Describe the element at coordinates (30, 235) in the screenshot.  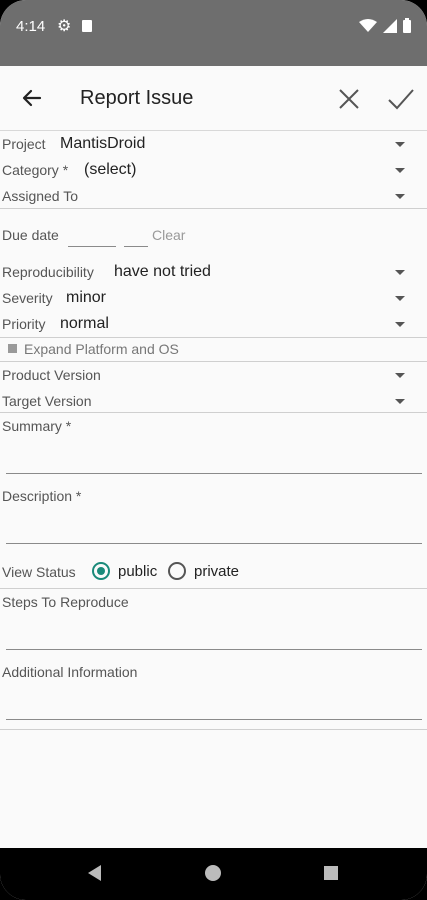
I see `due-date-label: Due date` at that location.